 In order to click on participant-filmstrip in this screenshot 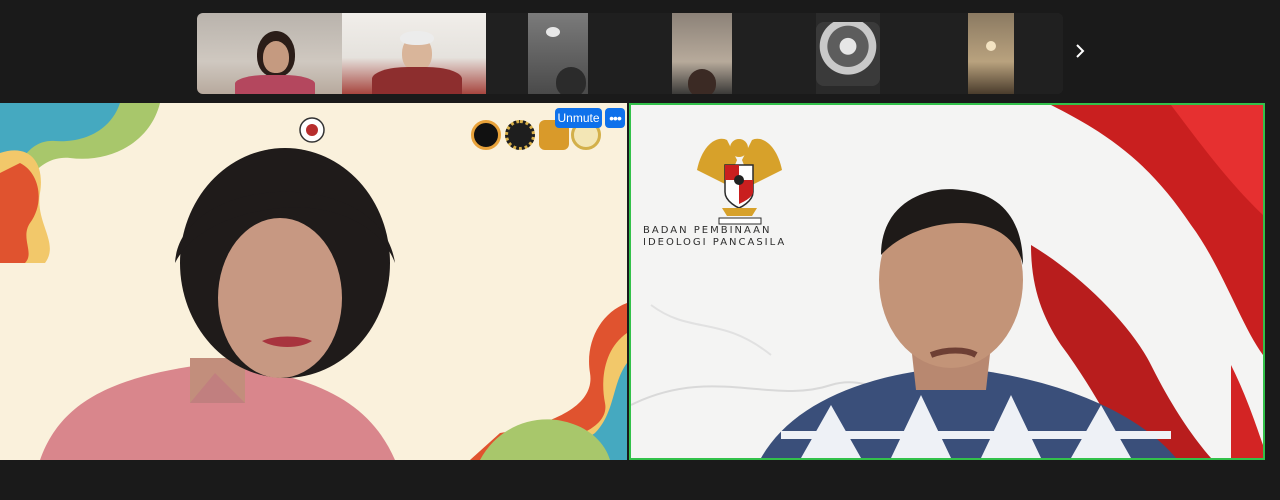, I will do `click(630, 53)`.